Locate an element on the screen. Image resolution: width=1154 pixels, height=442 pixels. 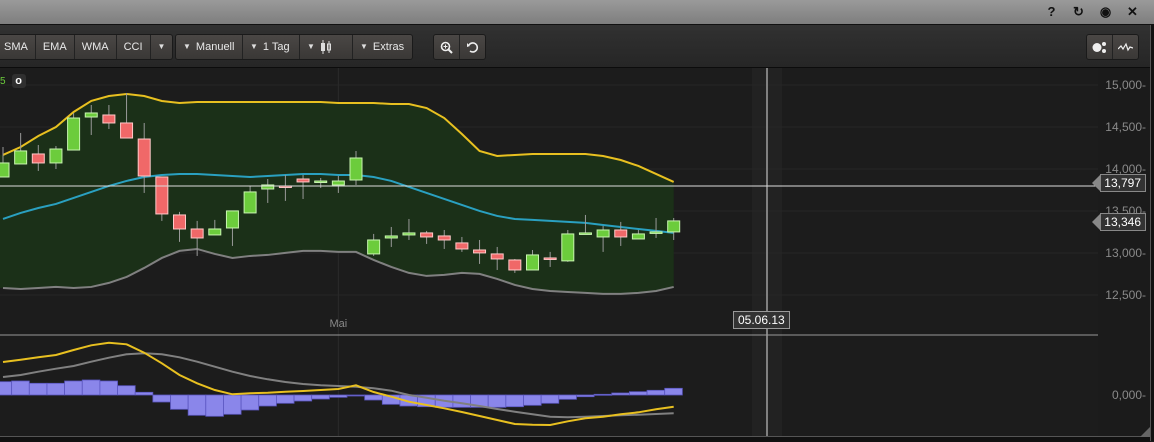
undo-button is located at coordinates (472, 47).